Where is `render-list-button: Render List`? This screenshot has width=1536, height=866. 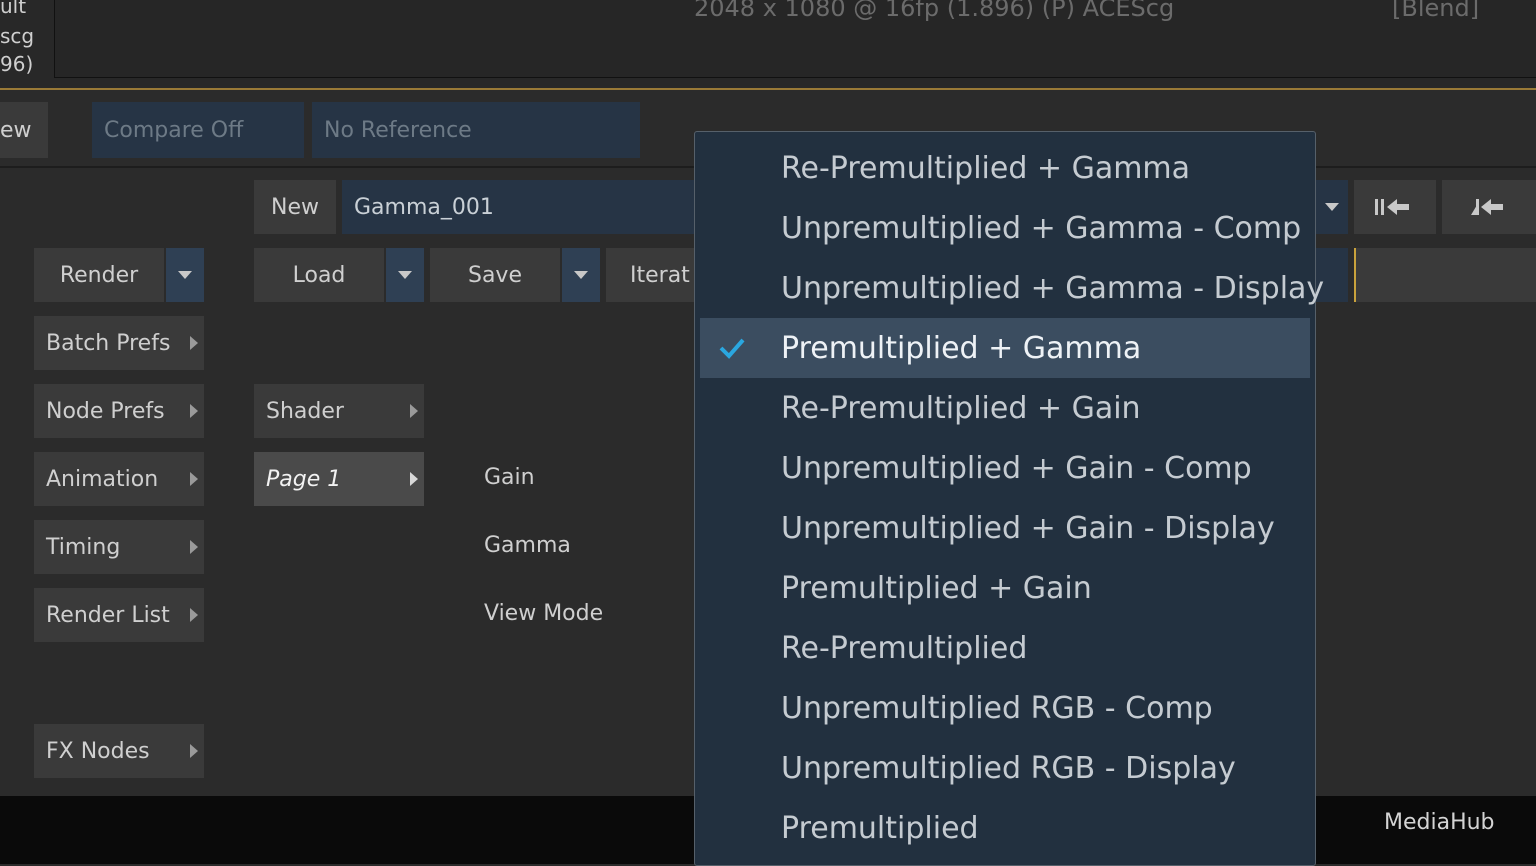
render-list-button: Render List is located at coordinates (119, 615).